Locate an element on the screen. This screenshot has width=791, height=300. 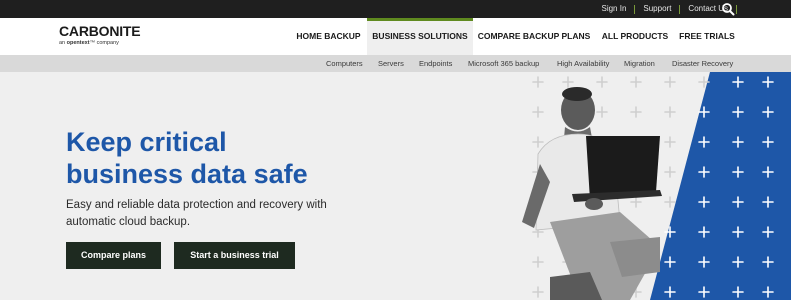
hero-headline-line: Keep critical is located at coordinates (146, 142).